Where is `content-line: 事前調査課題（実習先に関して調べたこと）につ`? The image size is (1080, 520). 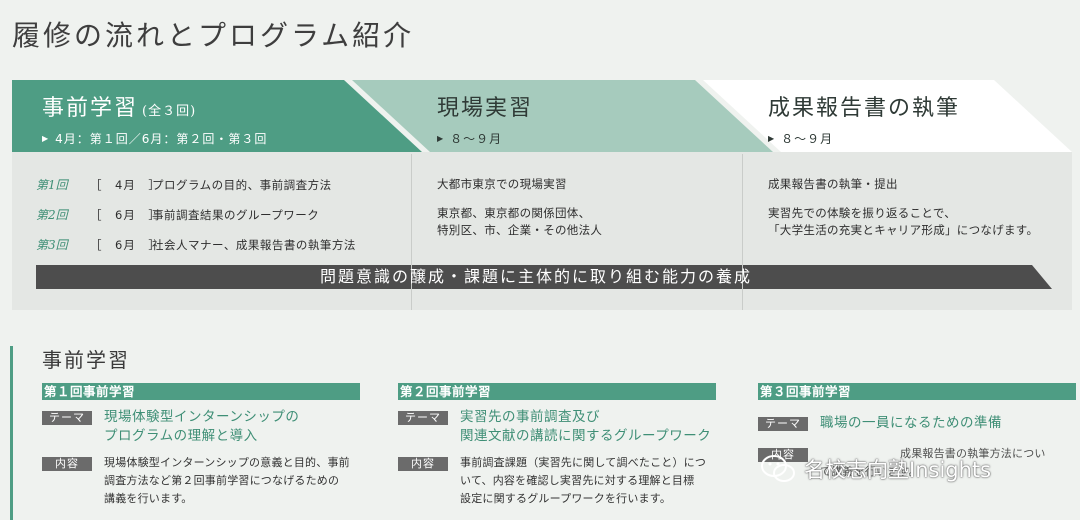 content-line: 事前調査課題（実習先に関して調べたこと）につ is located at coordinates (583, 462).